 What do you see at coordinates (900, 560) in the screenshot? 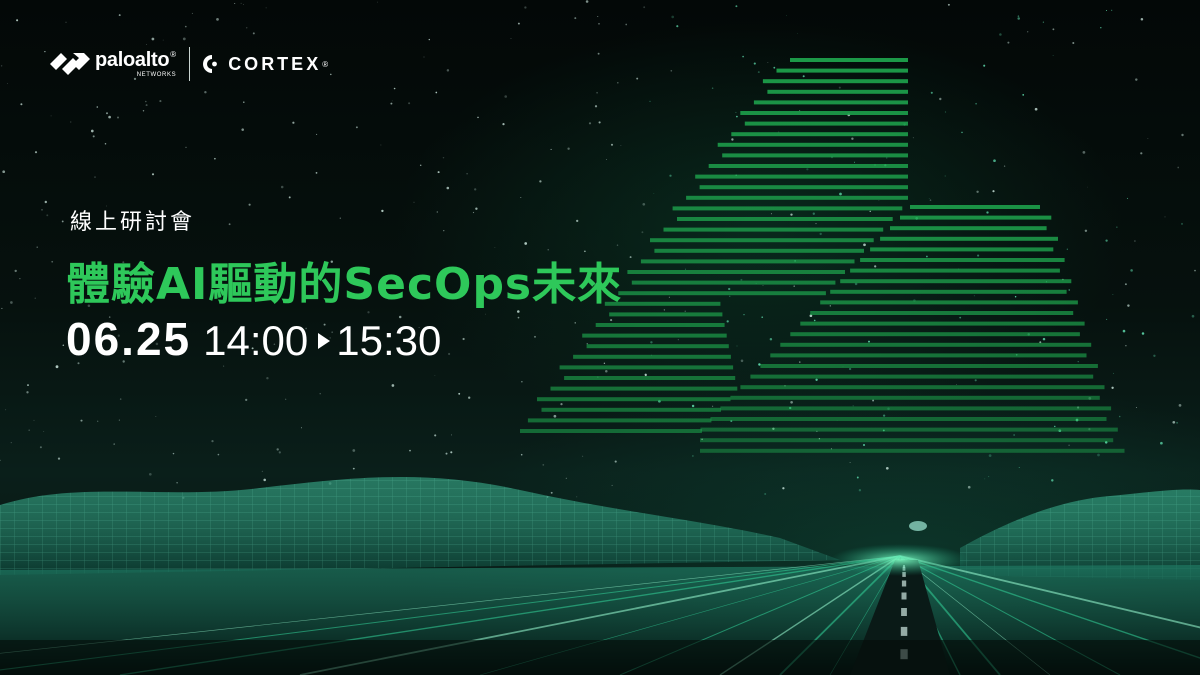
I see `horizon-glow` at bounding box center [900, 560].